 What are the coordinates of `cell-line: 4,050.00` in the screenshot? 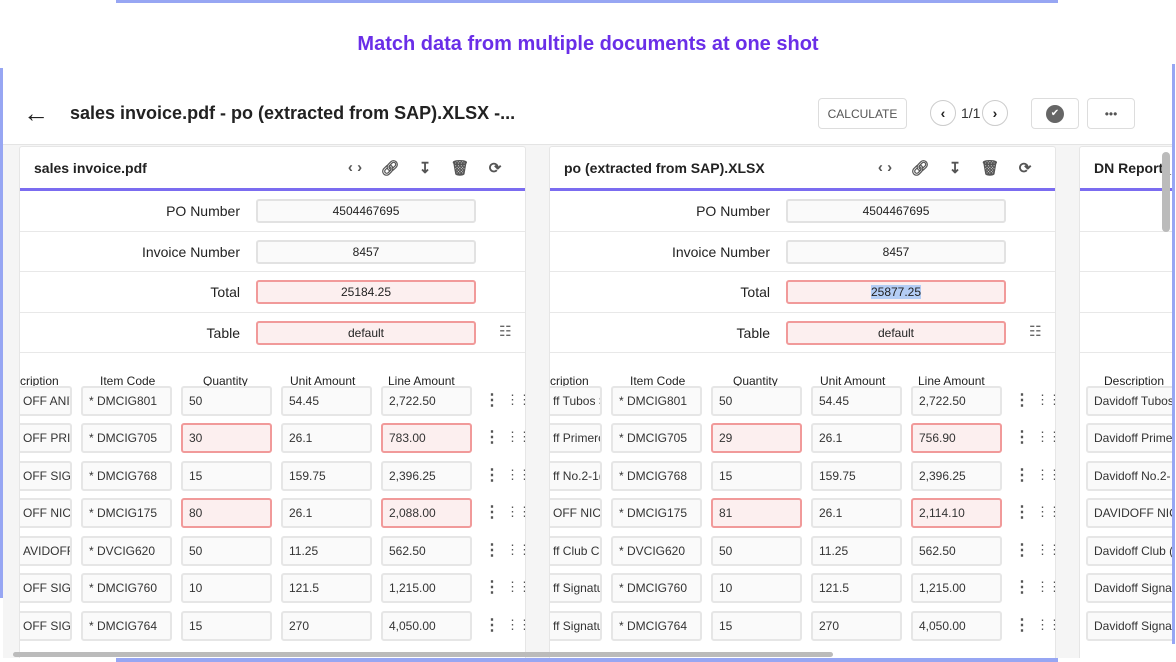 It's located at (956, 626).